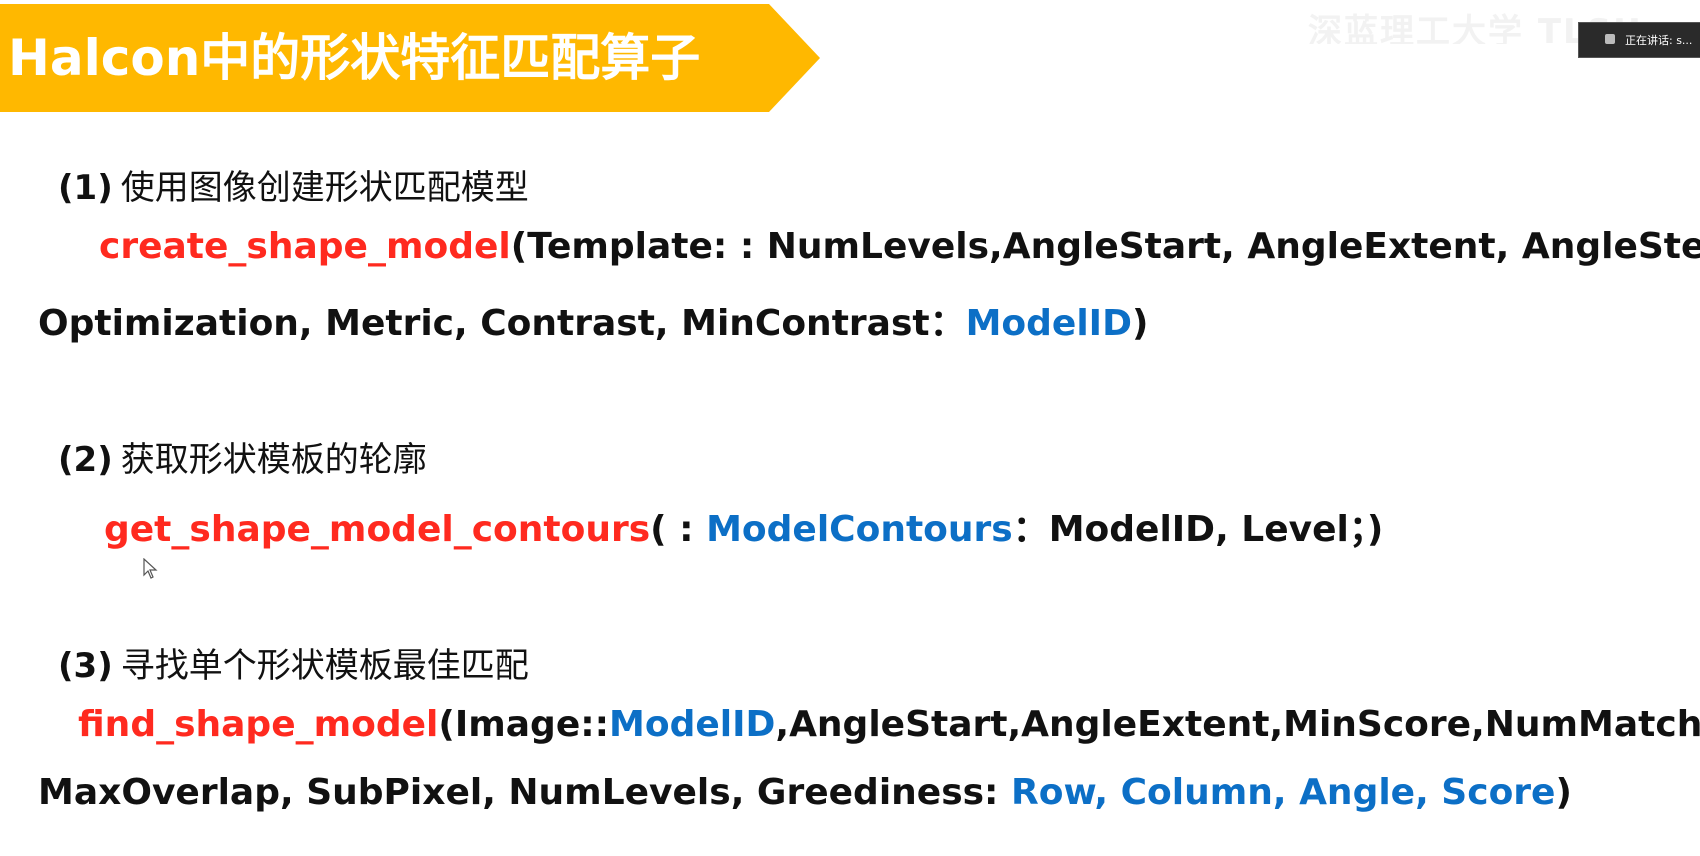 The width and height of the screenshot is (1700, 856). I want to click on create-shape-model-output: ModelID, so click(1048, 323).